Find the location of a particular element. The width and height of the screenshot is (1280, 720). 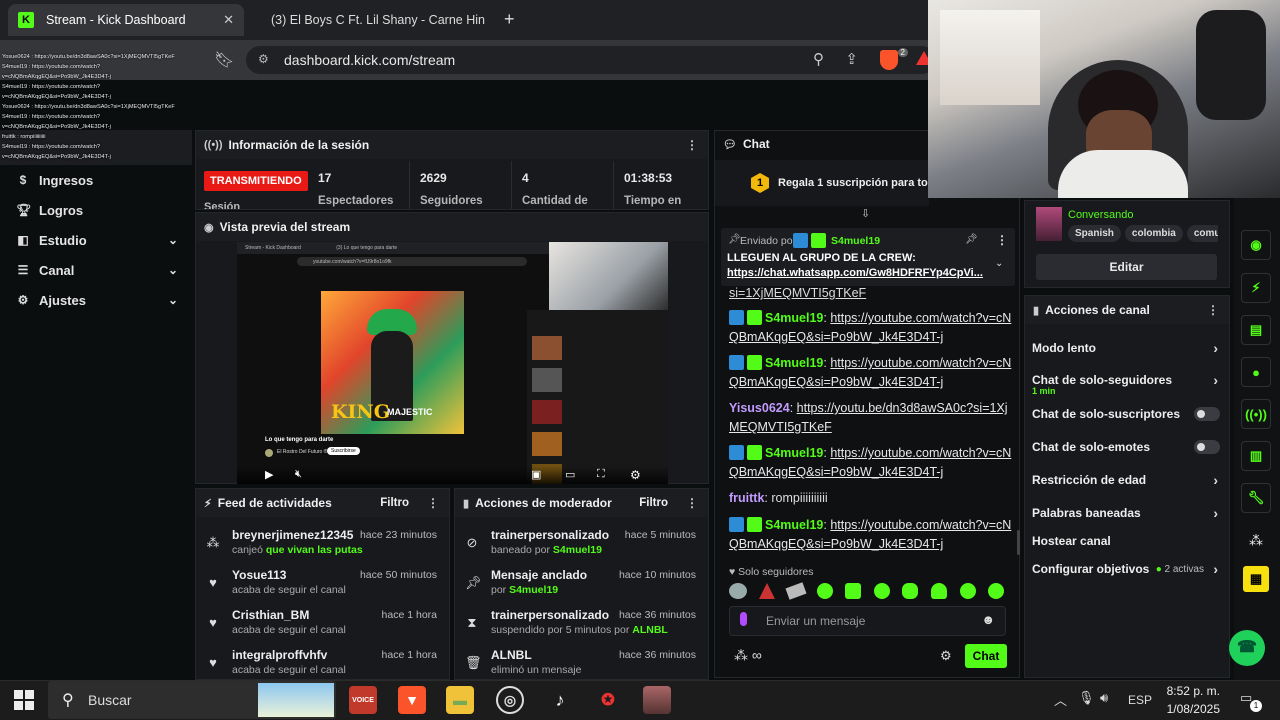

nav-item-ajustes: ⚙ Ajustes ⌄ is located at coordinates (96, 300).